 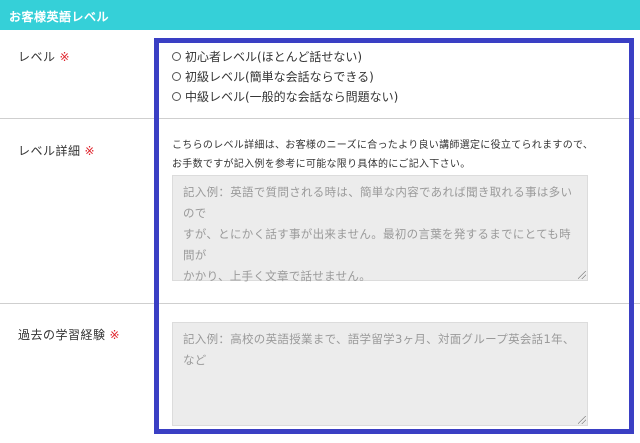 I want to click on radio-elementary: 初級レベル(簡単な会話ならできる), so click(x=285, y=76).